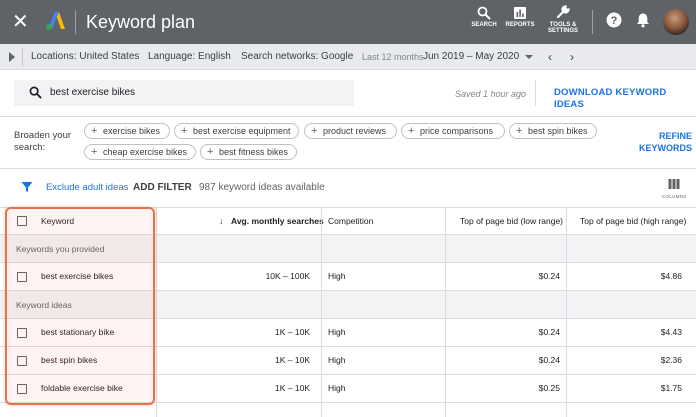  I want to click on columns-icon, so click(674, 184).